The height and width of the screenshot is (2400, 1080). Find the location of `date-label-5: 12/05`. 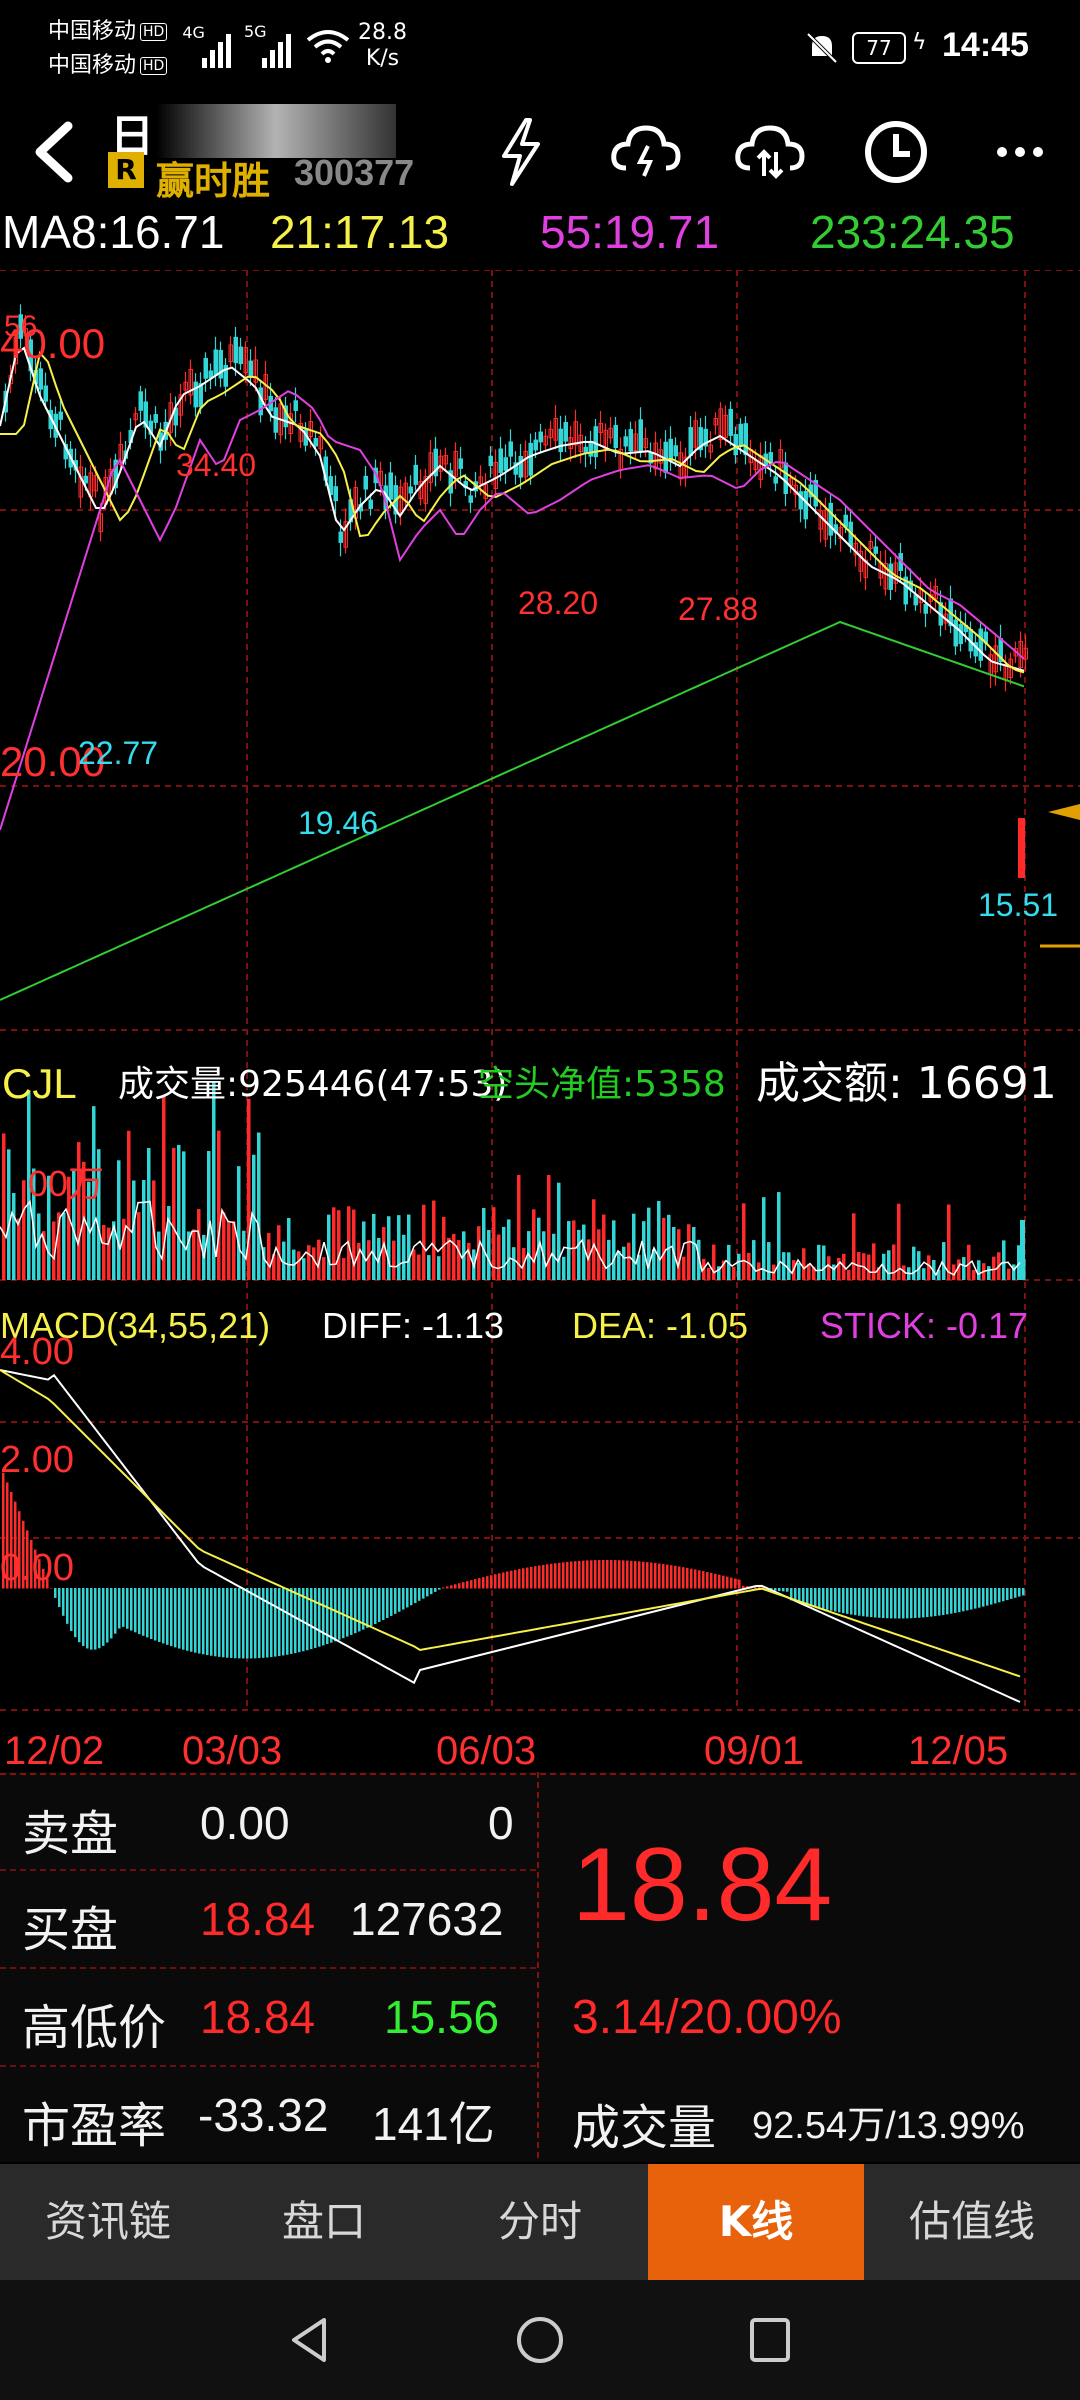

date-label-5: 12/05 is located at coordinates (958, 1749).